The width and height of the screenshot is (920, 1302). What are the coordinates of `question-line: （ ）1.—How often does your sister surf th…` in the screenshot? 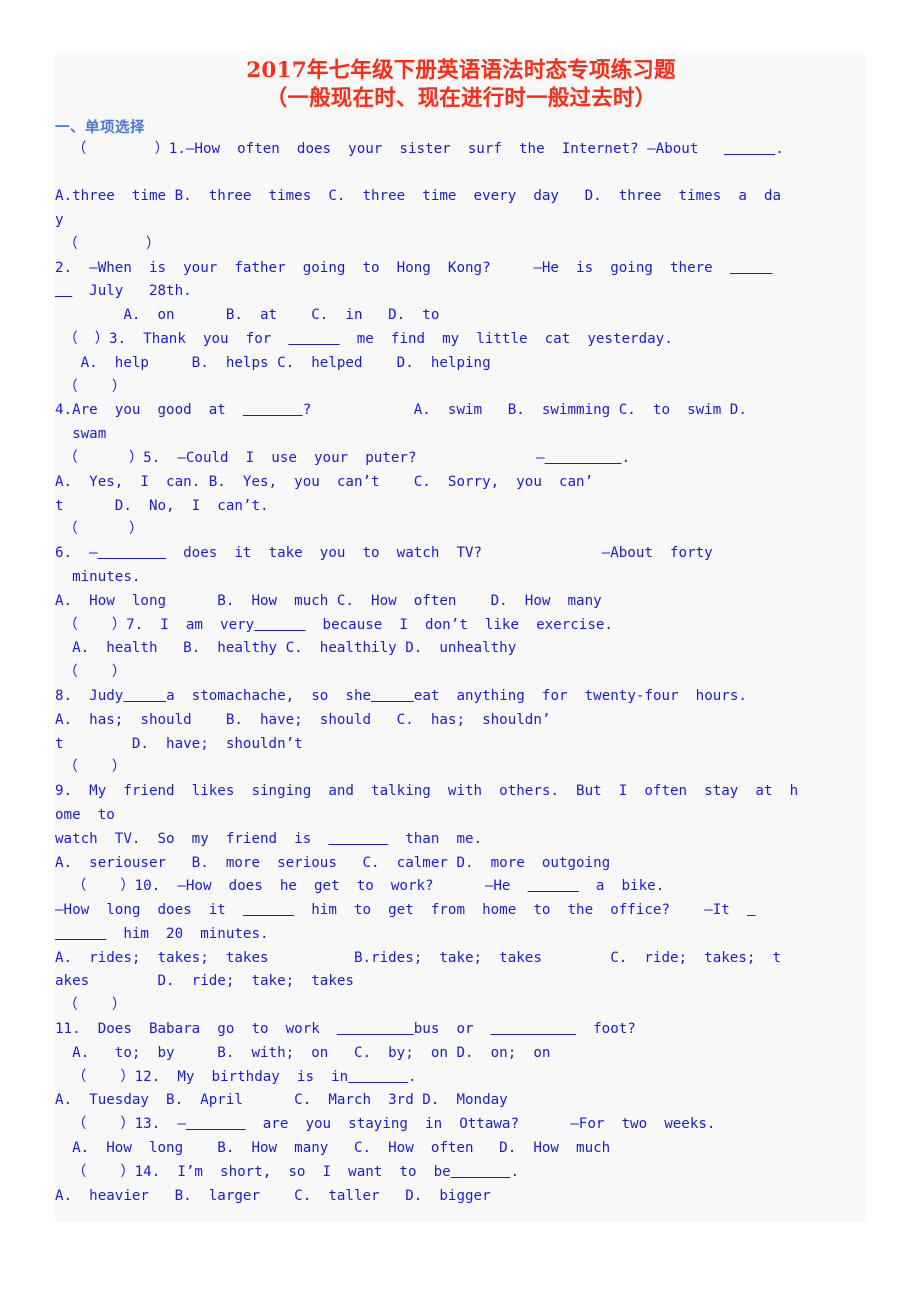 It's located at (419, 148).